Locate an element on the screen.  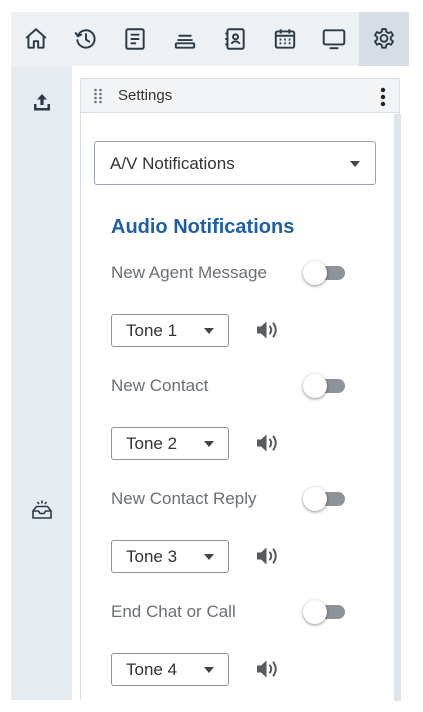
queue-button is located at coordinates (185, 39).